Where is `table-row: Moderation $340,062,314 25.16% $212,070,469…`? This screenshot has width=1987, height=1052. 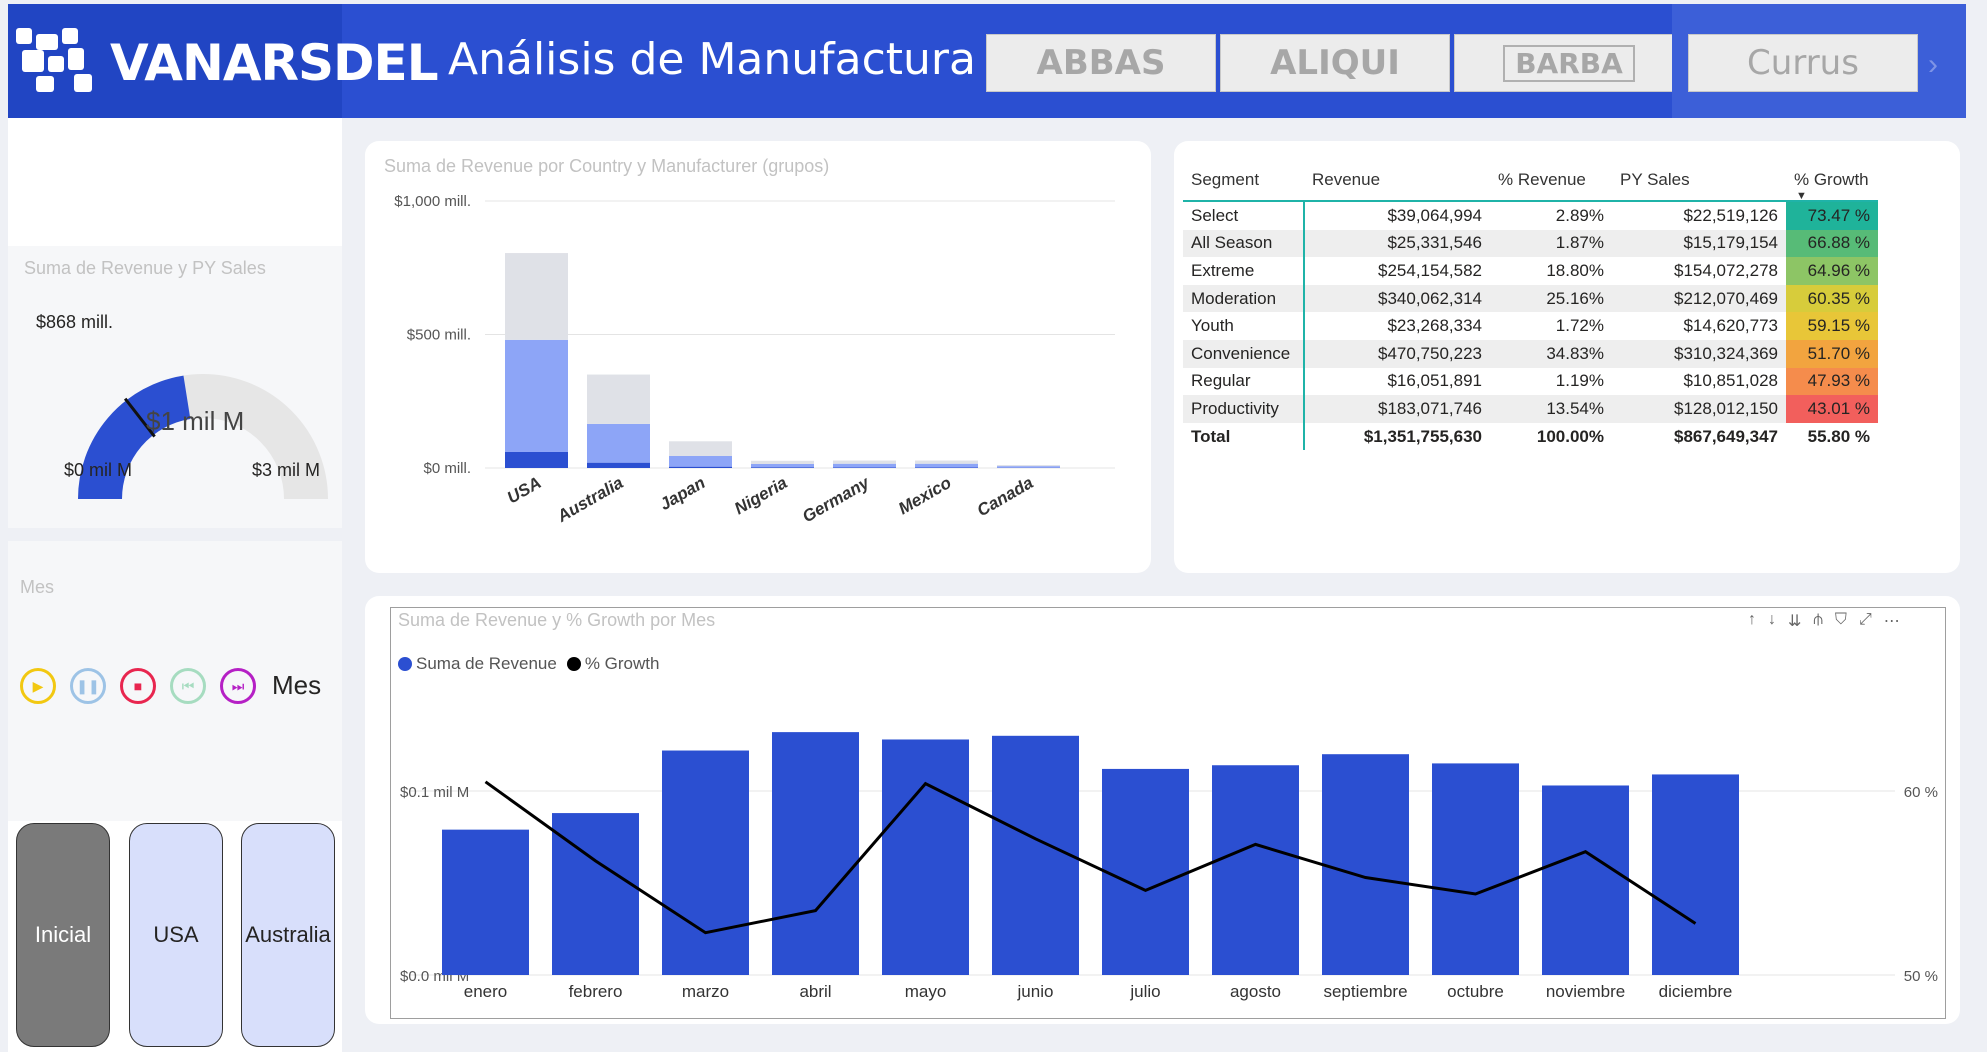
table-row: Moderation $340,062,314 25.16% $212,070,469… is located at coordinates (1530, 298).